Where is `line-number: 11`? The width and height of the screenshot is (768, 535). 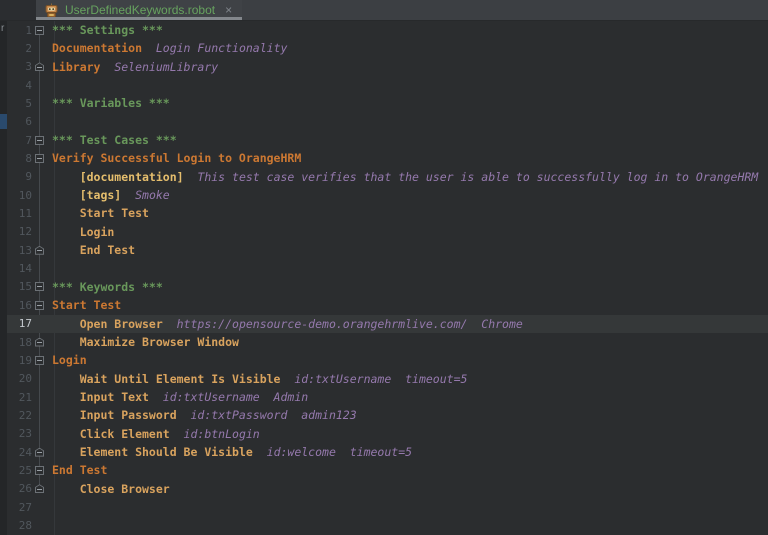
line-number: 11 is located at coordinates (25, 214).